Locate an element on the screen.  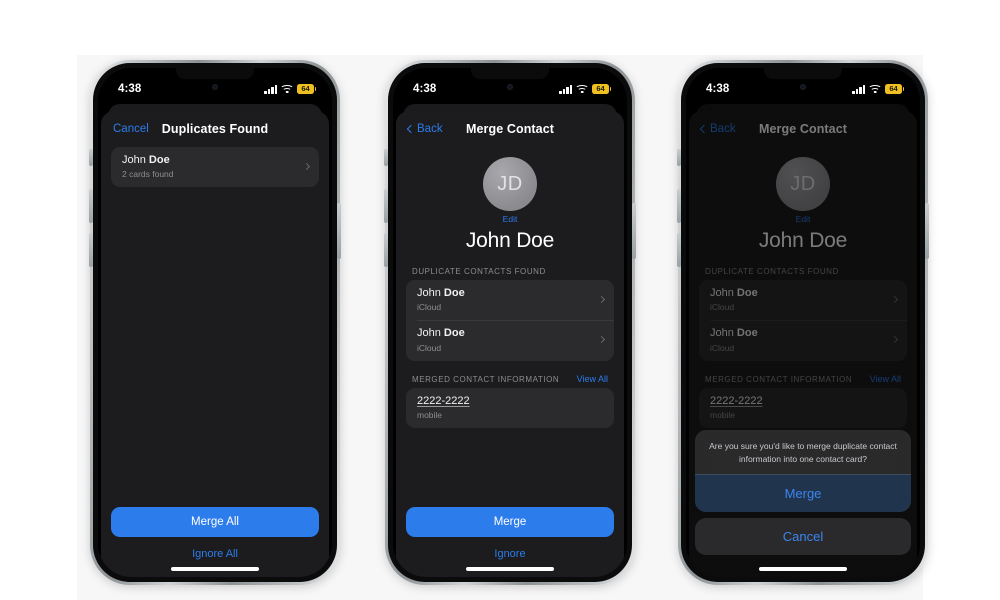
list-item: John Doe 2 cards found is located at coordinates (215, 167).